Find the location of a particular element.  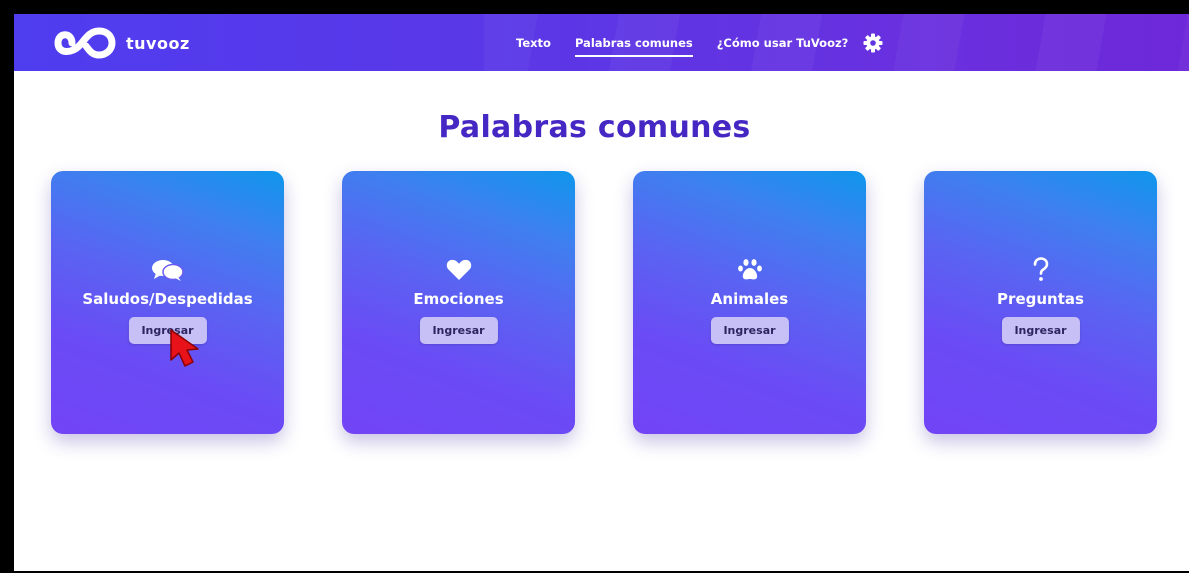

paw-icon is located at coordinates (749, 270).